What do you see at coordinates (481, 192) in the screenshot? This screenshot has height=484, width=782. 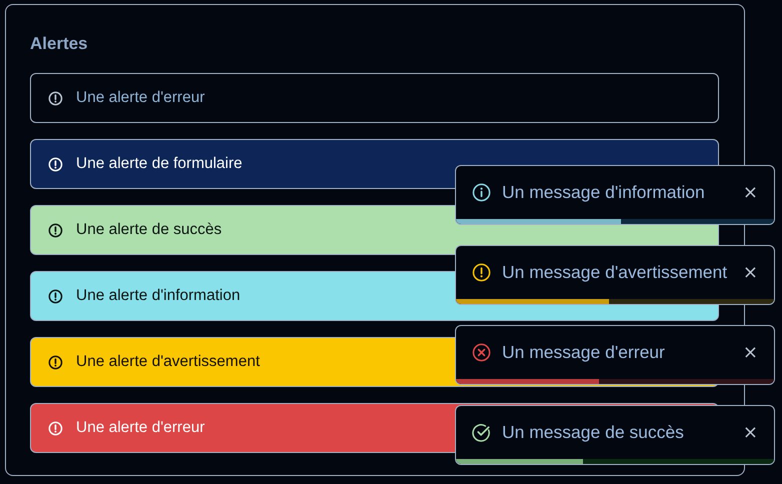 I see `info-icon` at bounding box center [481, 192].